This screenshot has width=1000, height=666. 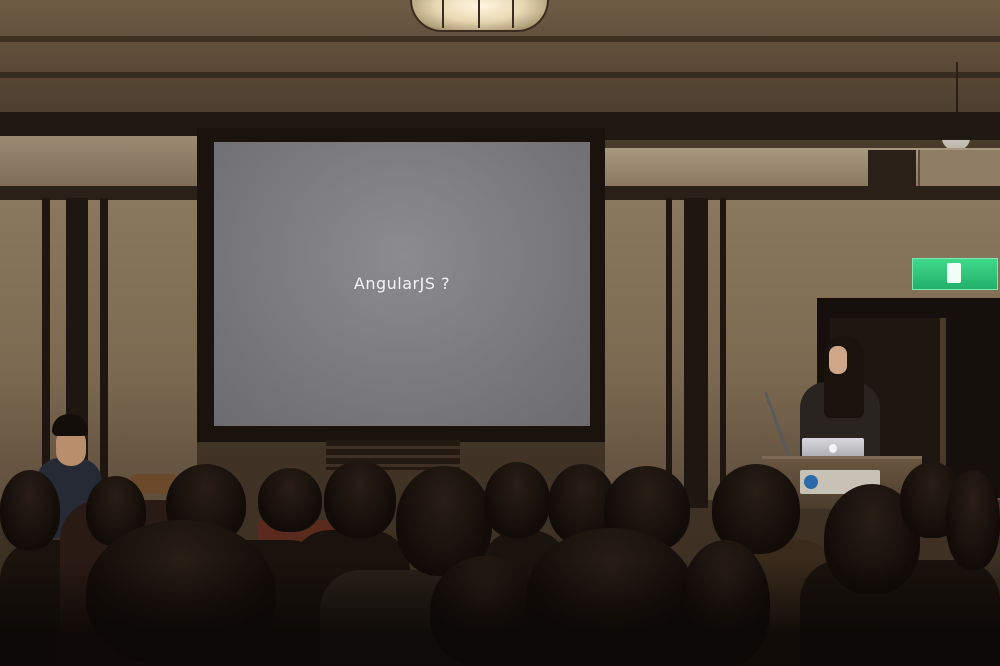 I want to click on emergency-exit-sign, so click(x=955, y=274).